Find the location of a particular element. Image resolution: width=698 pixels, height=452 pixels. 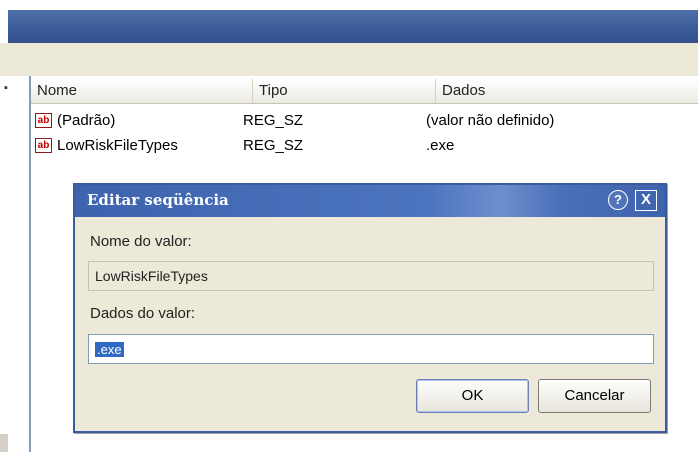

tree-expander-icon: ▪ is located at coordinates (6, 88).